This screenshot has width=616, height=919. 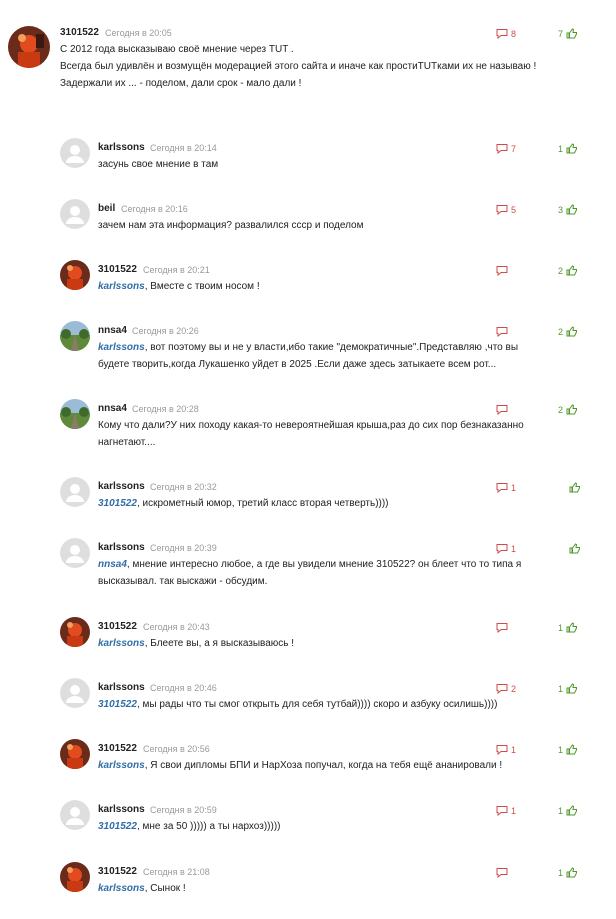 I want to click on like-count: 1, so click(x=561, y=810).